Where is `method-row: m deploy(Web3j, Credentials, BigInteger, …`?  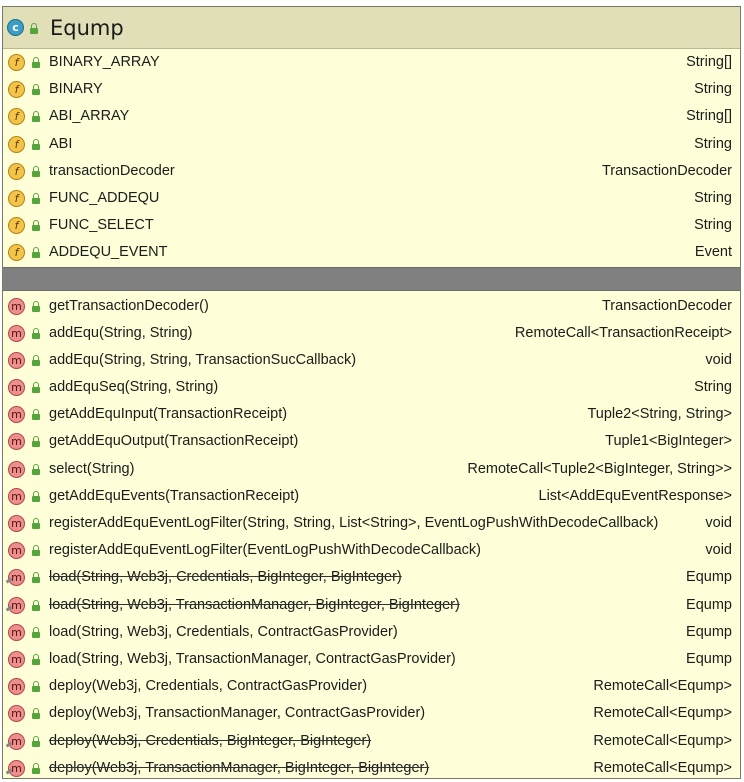
method-row: m deploy(Web3j, Credentials, BigInteger, … is located at coordinates (371, 741).